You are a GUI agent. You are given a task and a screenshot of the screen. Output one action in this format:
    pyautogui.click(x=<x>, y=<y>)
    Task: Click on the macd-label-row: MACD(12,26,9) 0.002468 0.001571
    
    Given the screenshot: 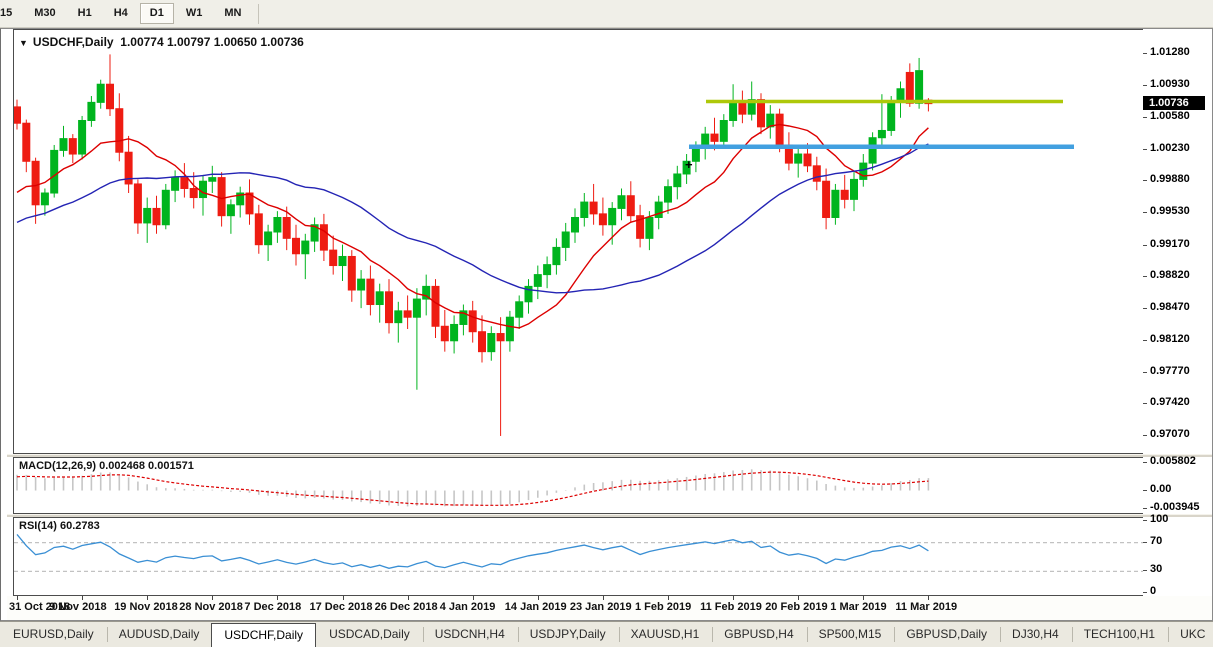 What is the action you would take?
    pyautogui.click(x=106, y=466)
    